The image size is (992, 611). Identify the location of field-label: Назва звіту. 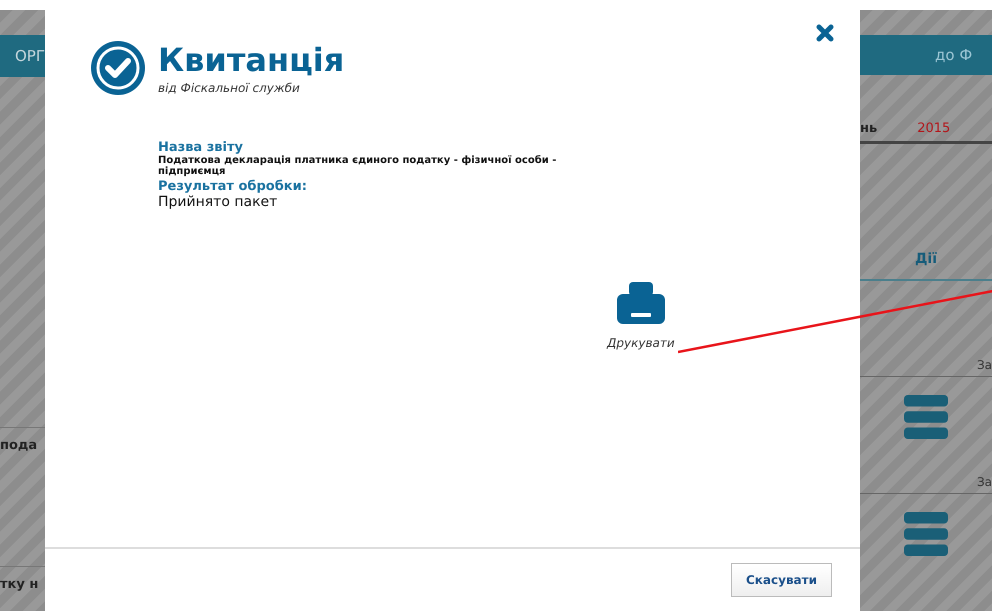
(201, 147).